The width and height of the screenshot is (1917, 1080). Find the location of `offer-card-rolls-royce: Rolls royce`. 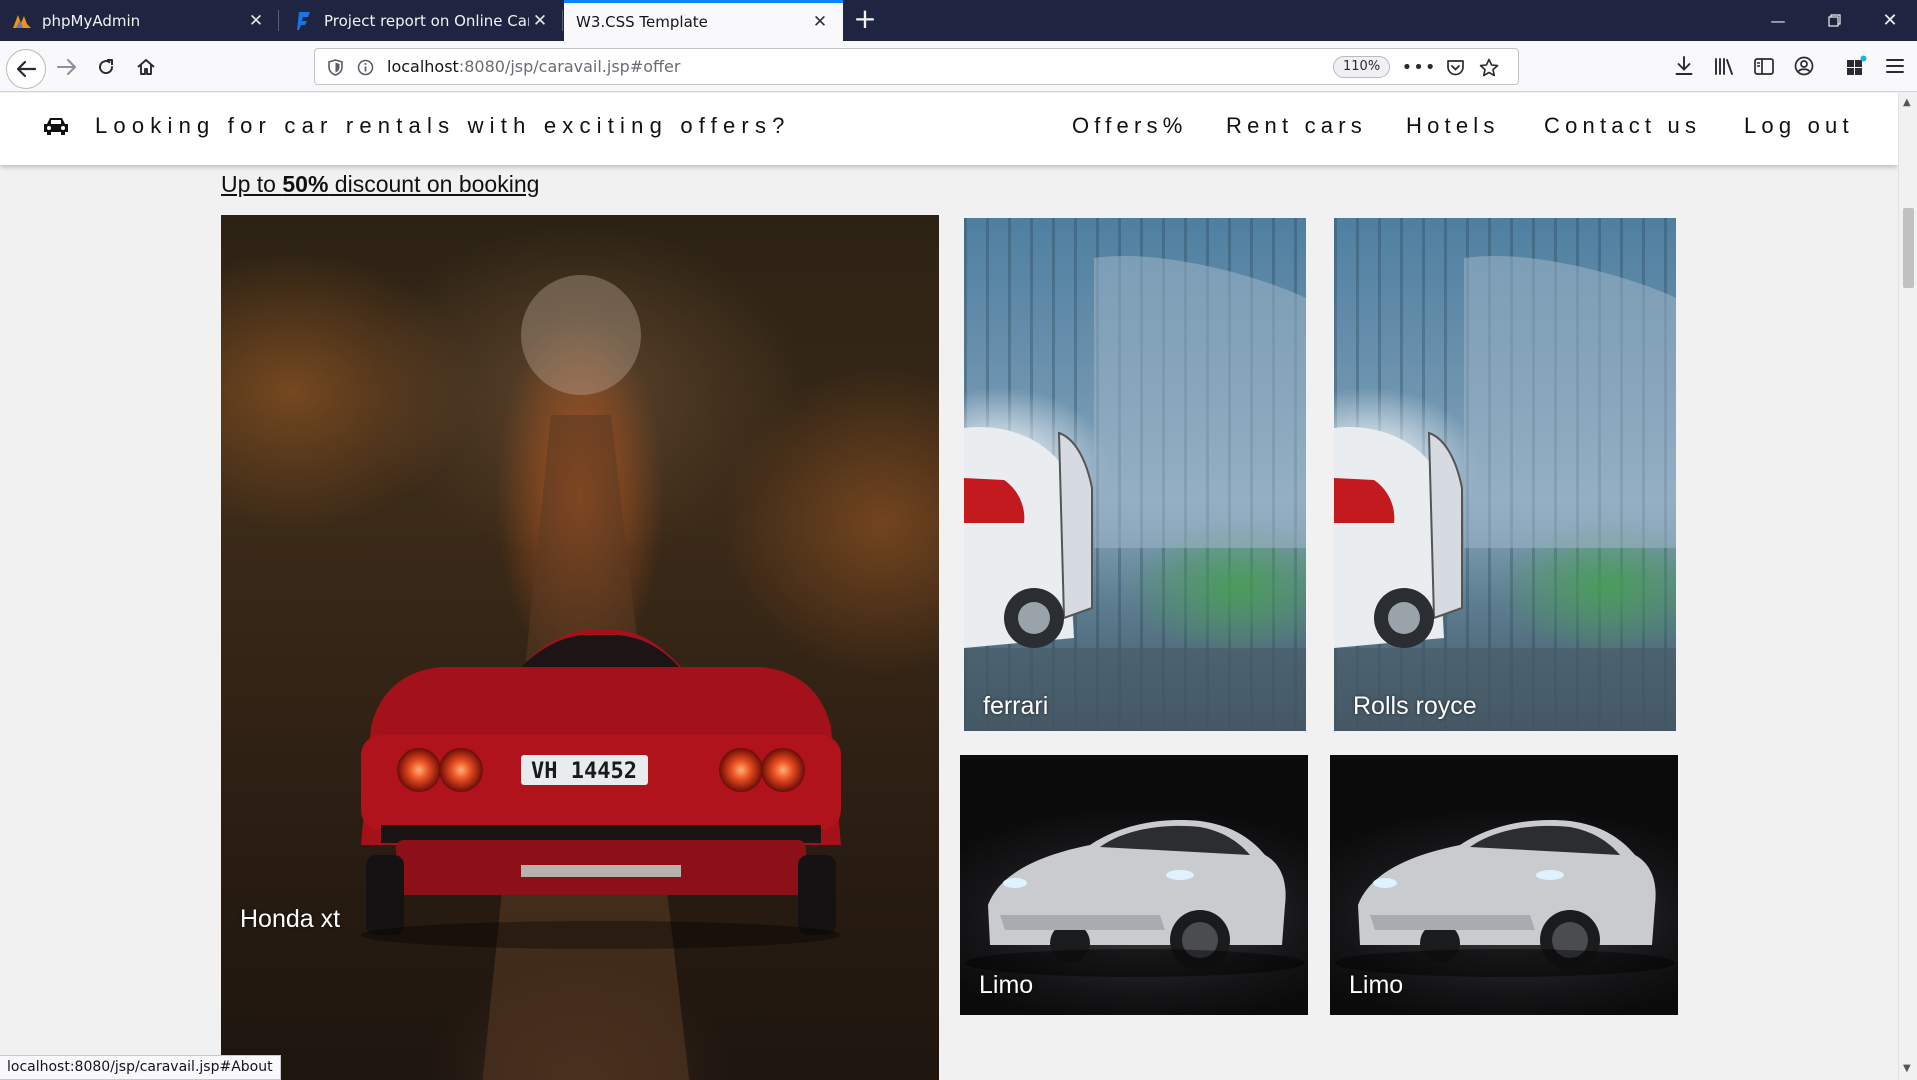

offer-card-rolls-royce: Rolls royce is located at coordinates (1505, 474).